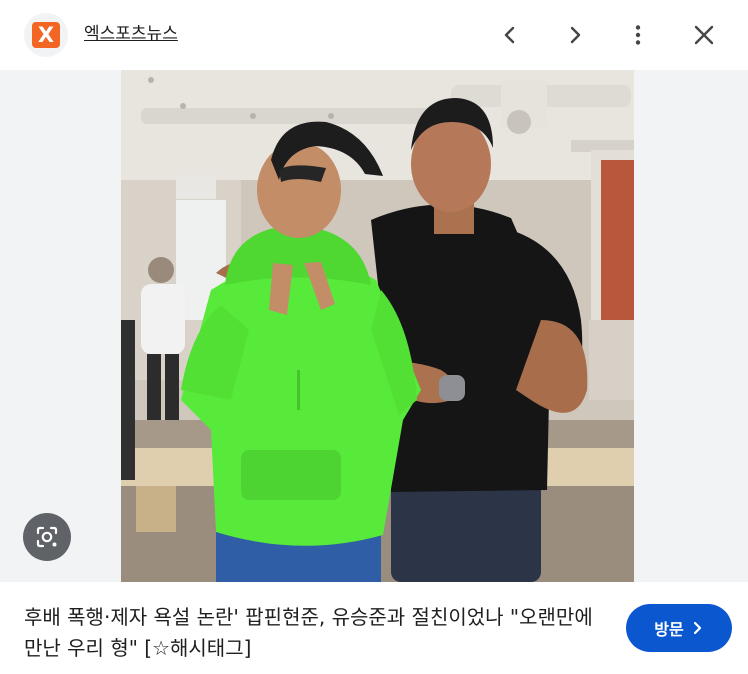 This screenshot has height=674, width=748. I want to click on google-lens-button, so click(47, 537).